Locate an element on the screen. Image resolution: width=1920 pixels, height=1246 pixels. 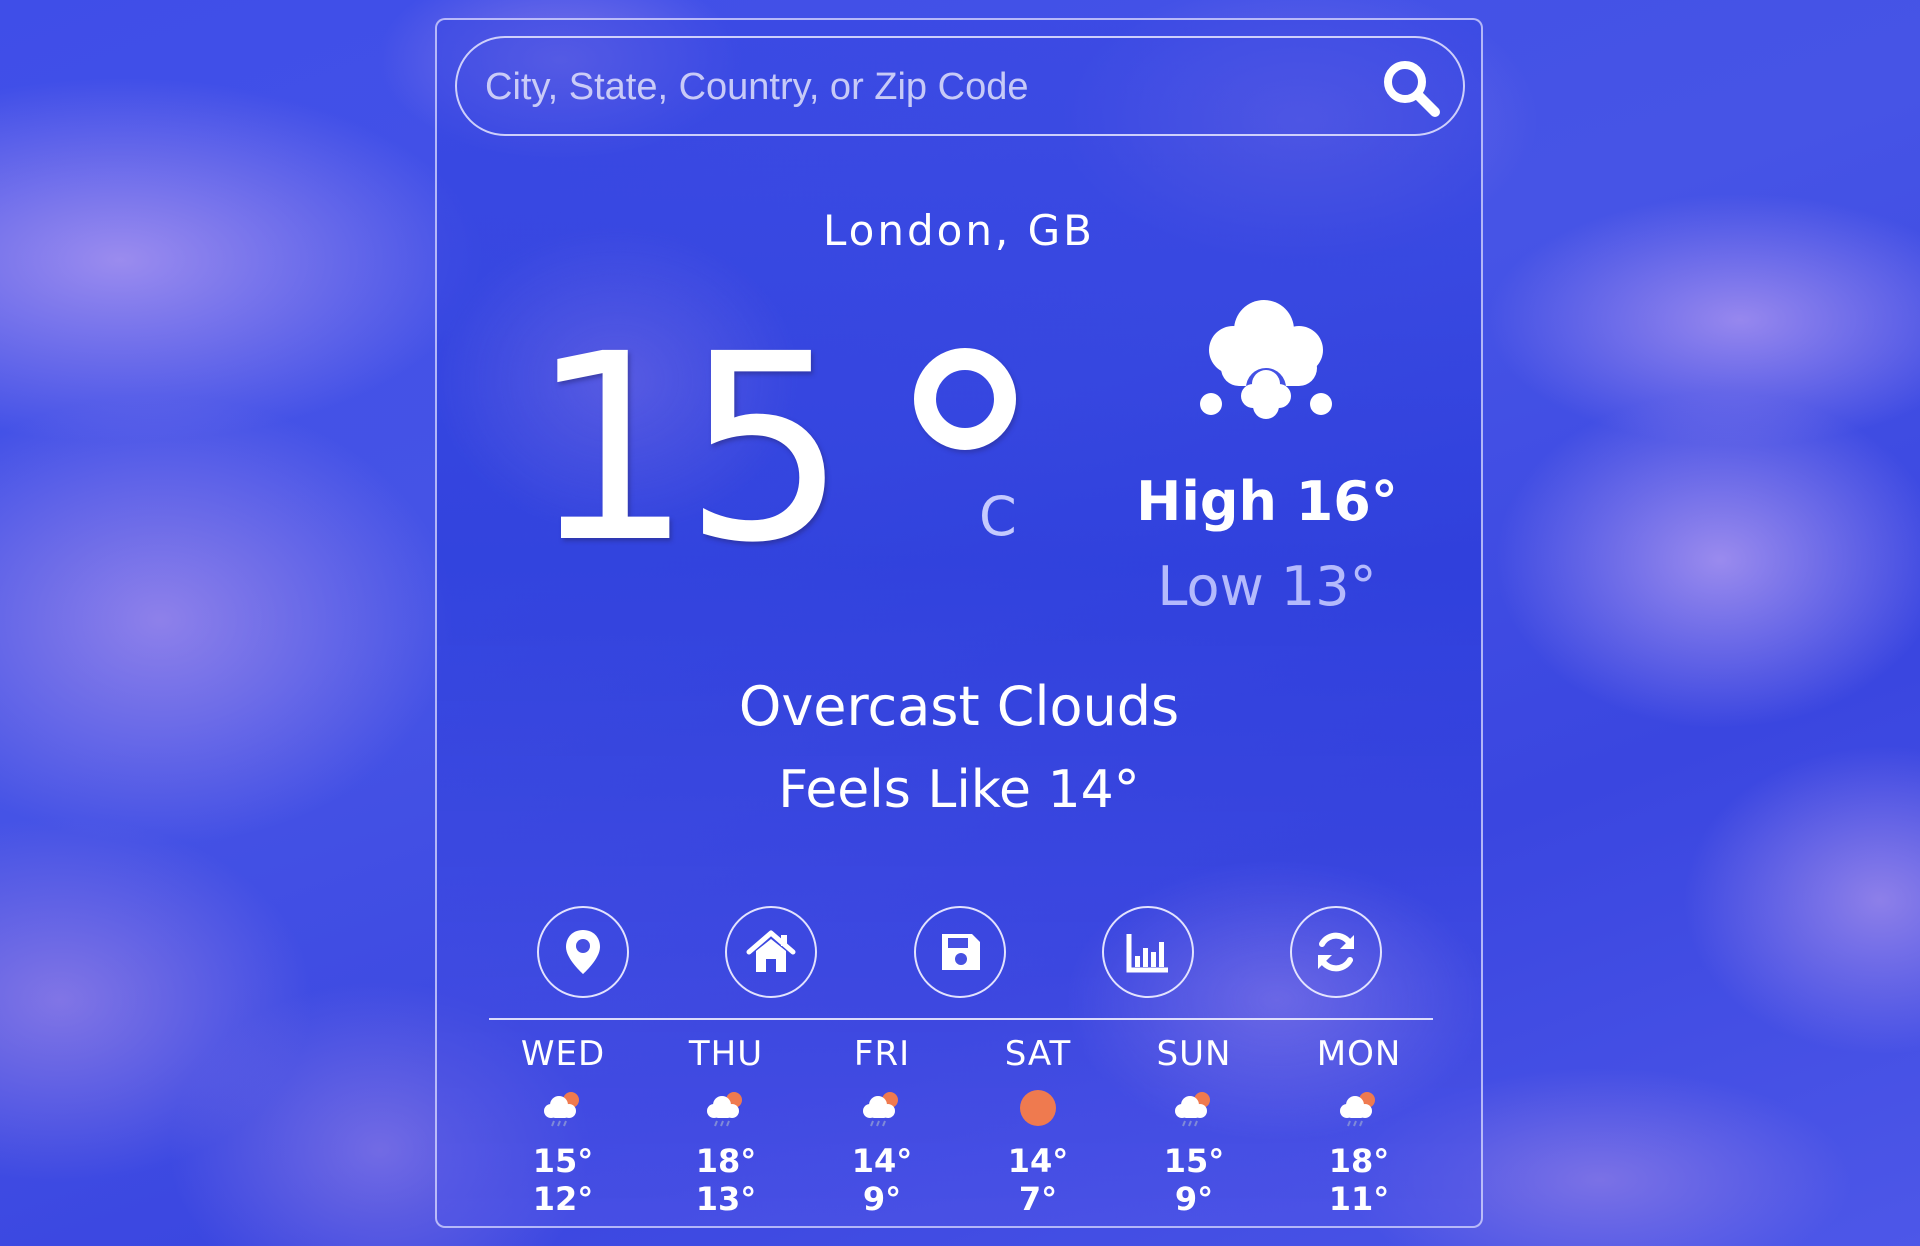
forecast-day-name: THU is located at coordinates (726, 1054).